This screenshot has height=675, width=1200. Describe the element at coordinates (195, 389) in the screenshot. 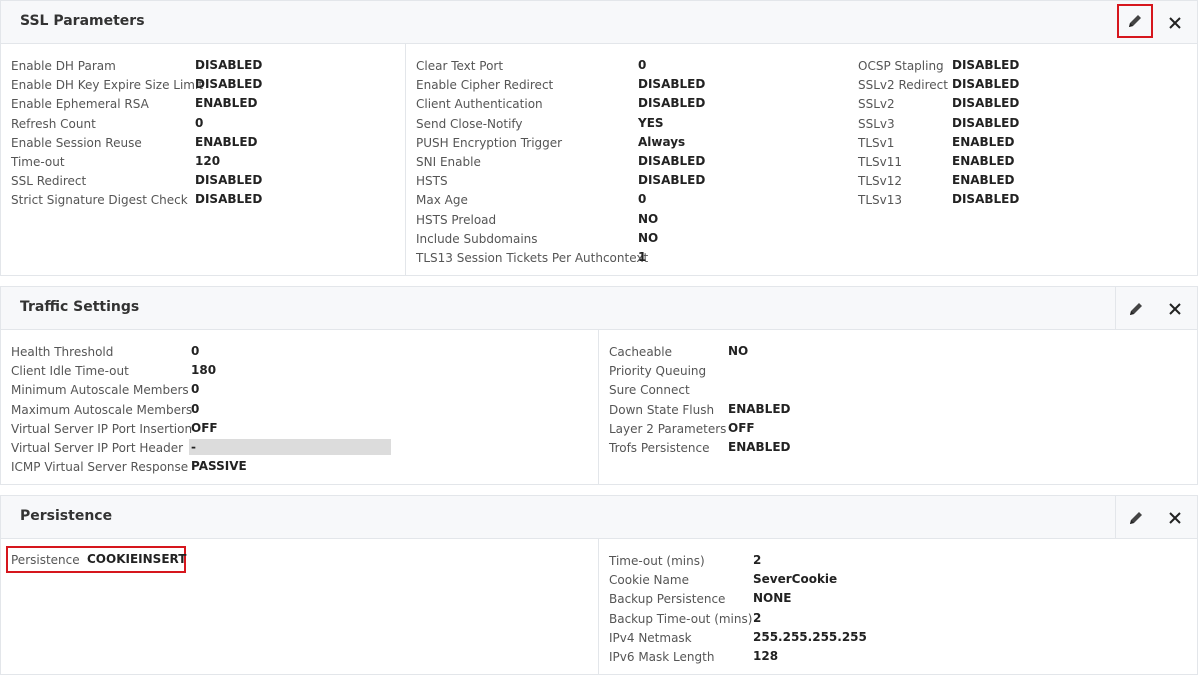

I see `minimum-autoscale-members-value: 0` at that location.